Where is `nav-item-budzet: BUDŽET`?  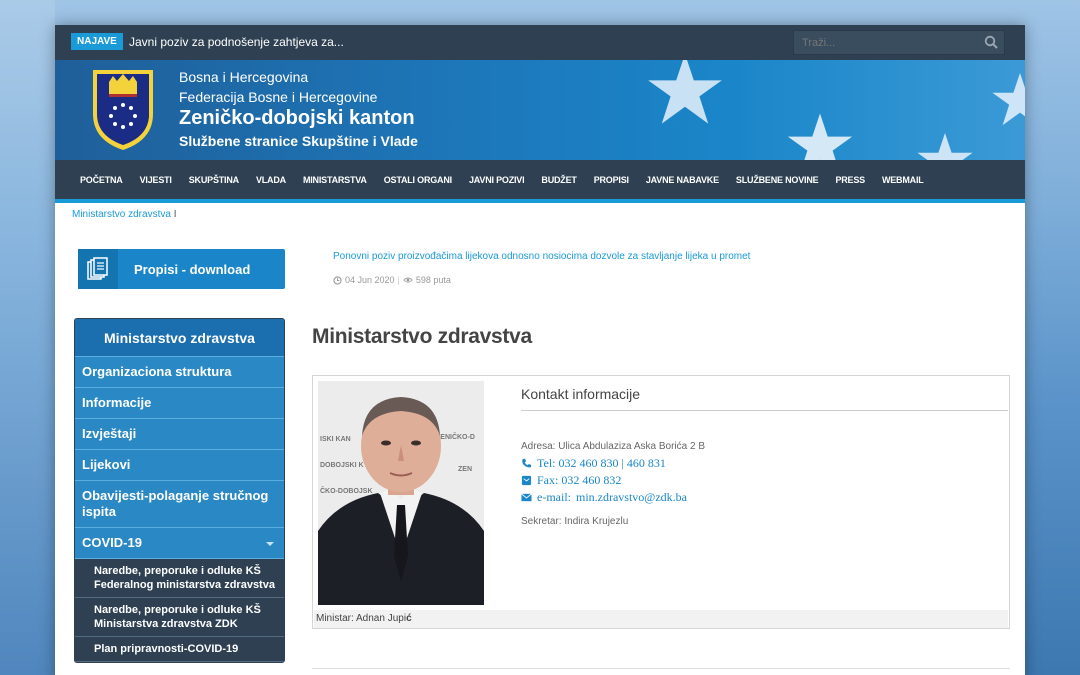
nav-item-budzet: BUDŽET is located at coordinates (558, 180).